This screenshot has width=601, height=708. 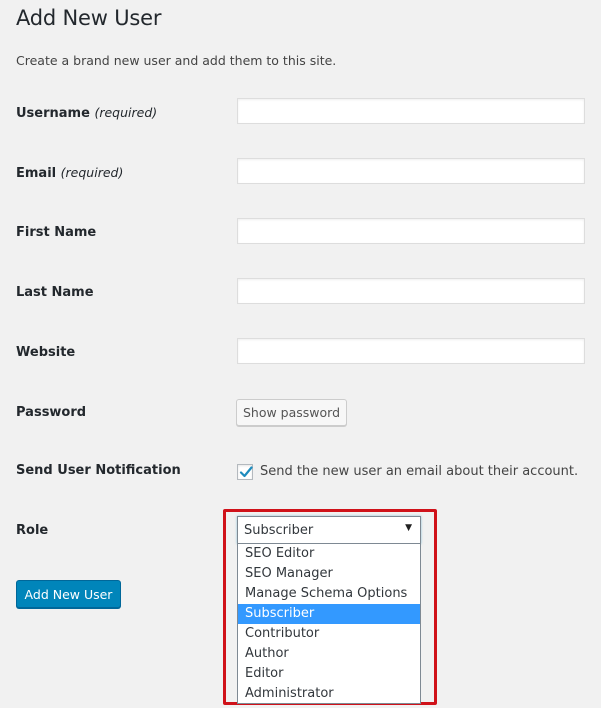 I want to click on username-required-note: (required), so click(x=126, y=112).